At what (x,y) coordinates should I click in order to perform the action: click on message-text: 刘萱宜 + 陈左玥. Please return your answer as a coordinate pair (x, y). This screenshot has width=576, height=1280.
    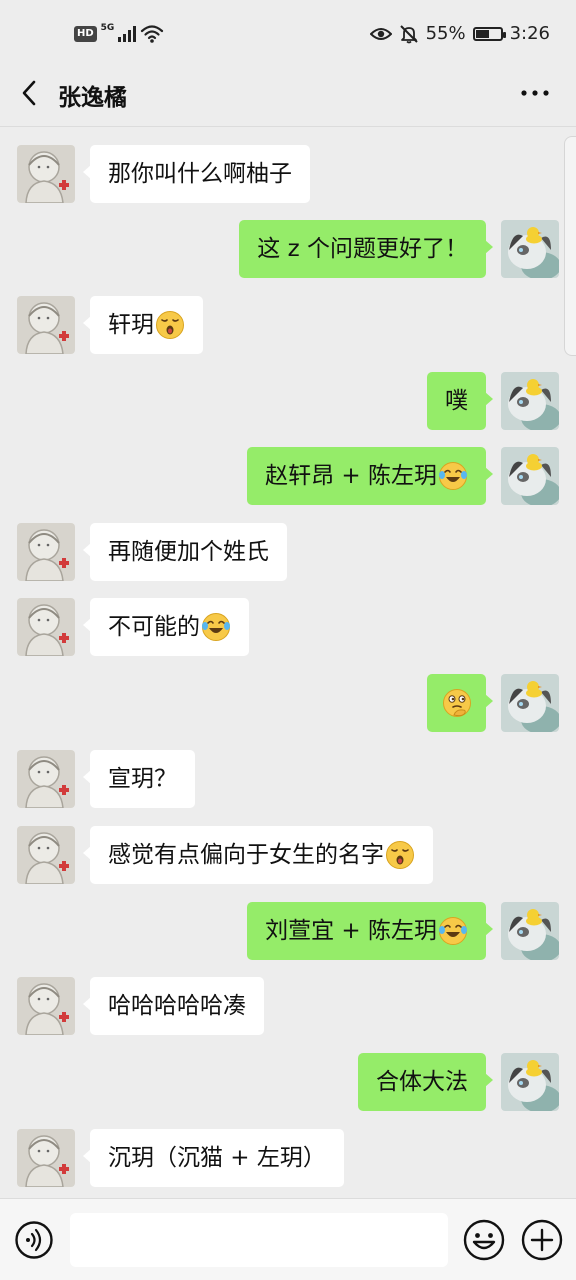
    Looking at the image, I should click on (351, 931).